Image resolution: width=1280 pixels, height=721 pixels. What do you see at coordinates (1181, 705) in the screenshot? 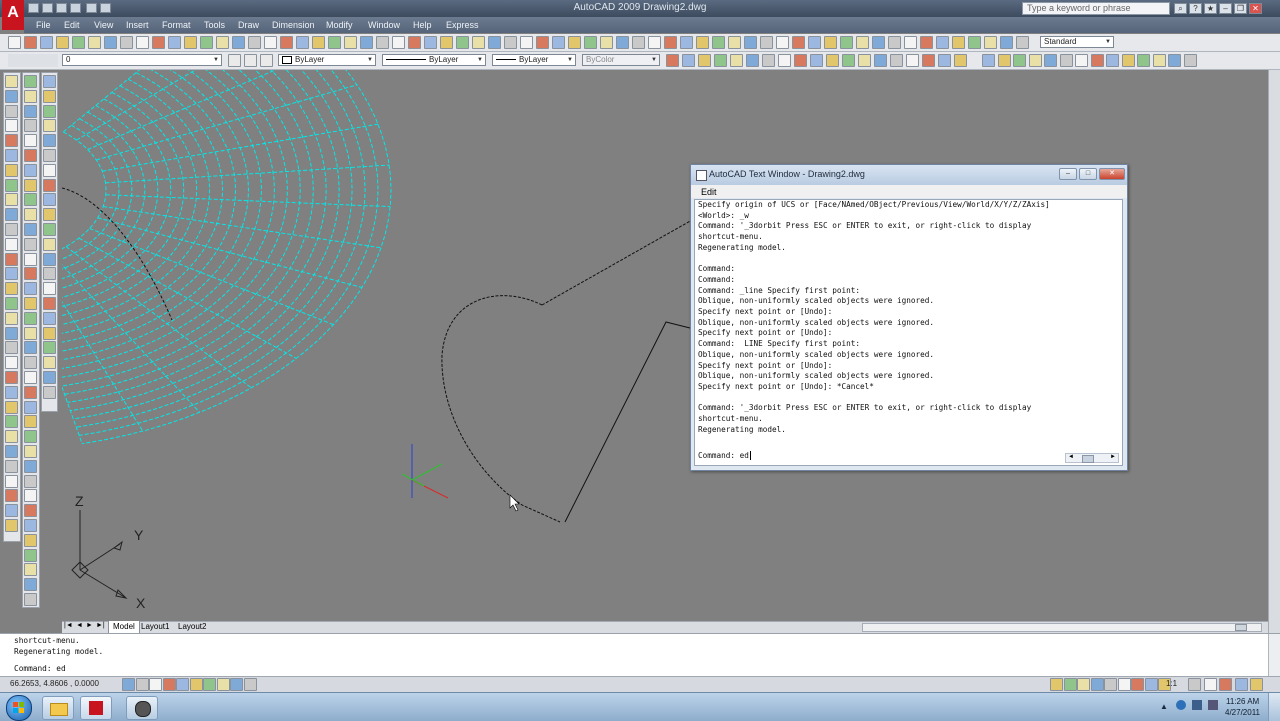
I see `network-icon` at bounding box center [1181, 705].